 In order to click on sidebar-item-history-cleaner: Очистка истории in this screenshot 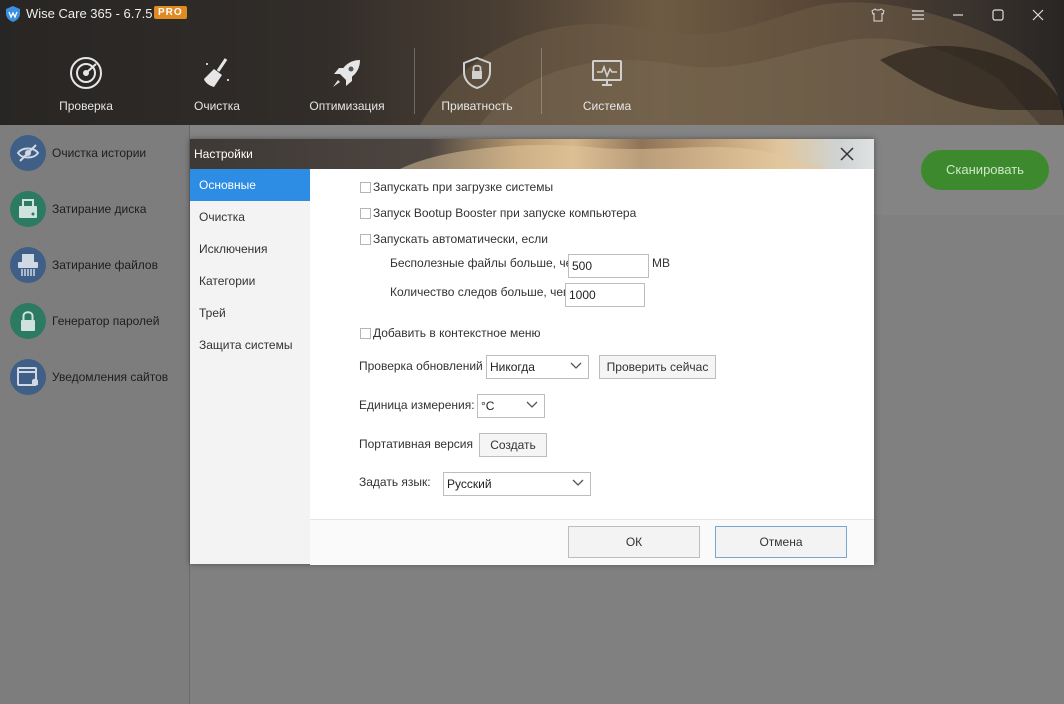, I will do `click(97, 153)`.